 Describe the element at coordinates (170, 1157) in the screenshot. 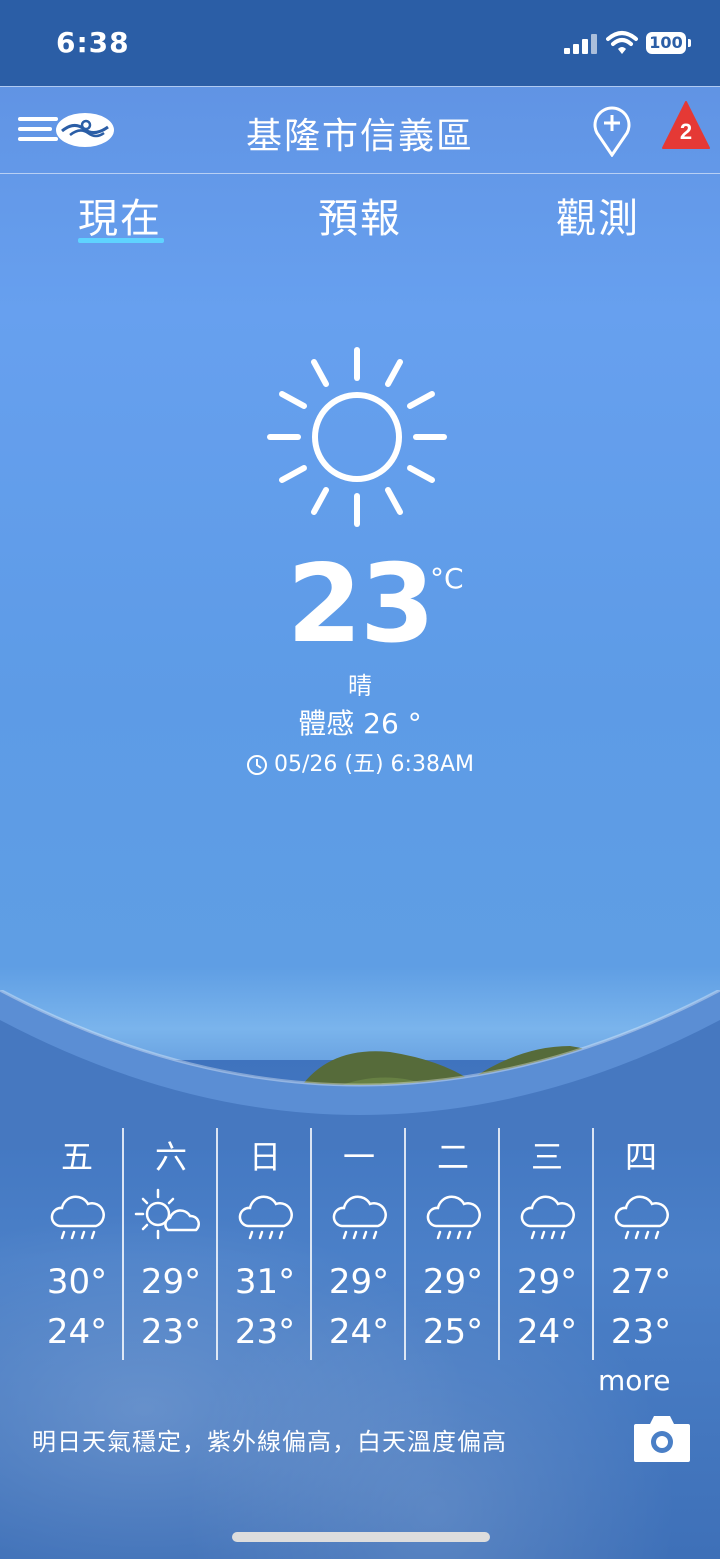

I see `forecast-day-label: 六` at that location.